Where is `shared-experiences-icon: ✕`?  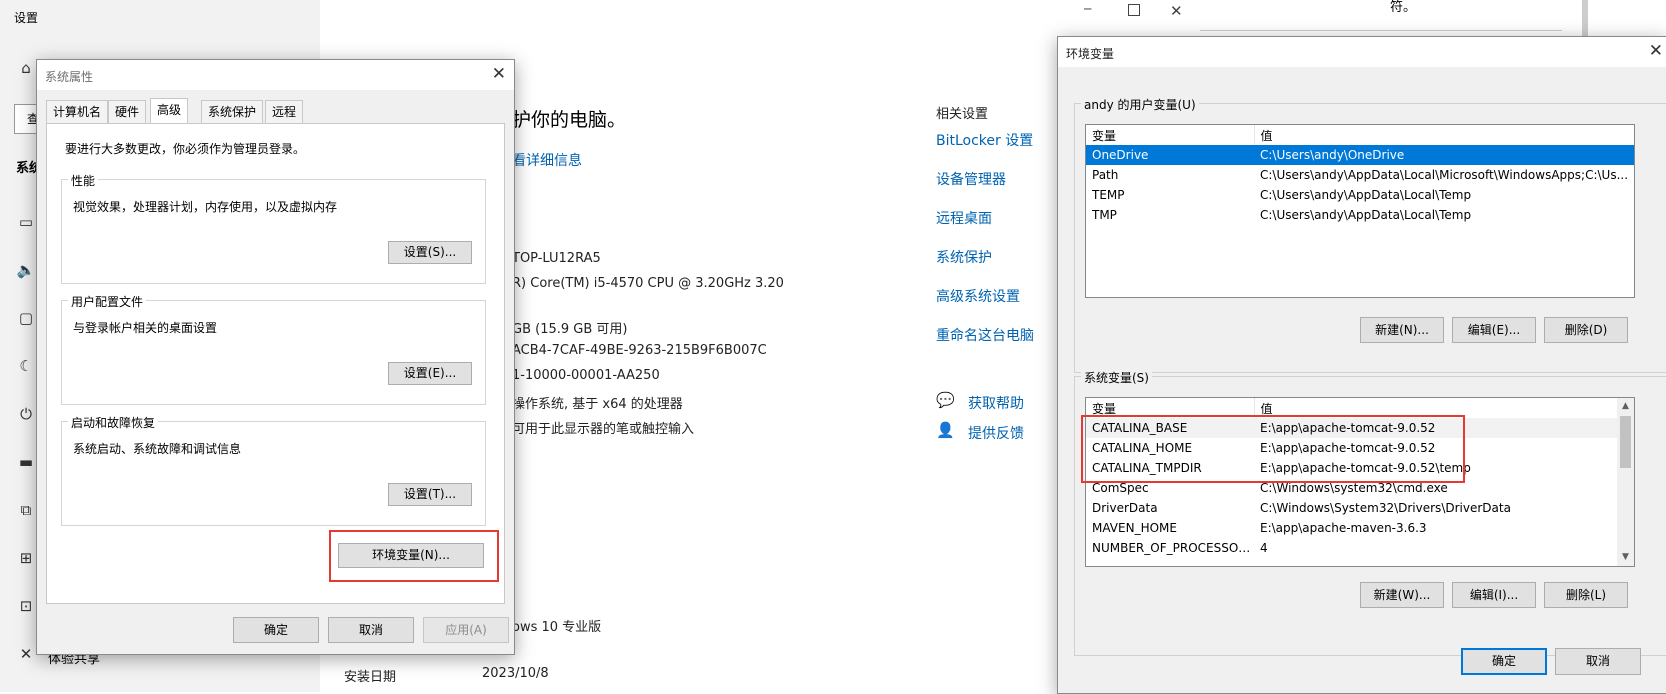
shared-experiences-icon: ✕ is located at coordinates (26, 654).